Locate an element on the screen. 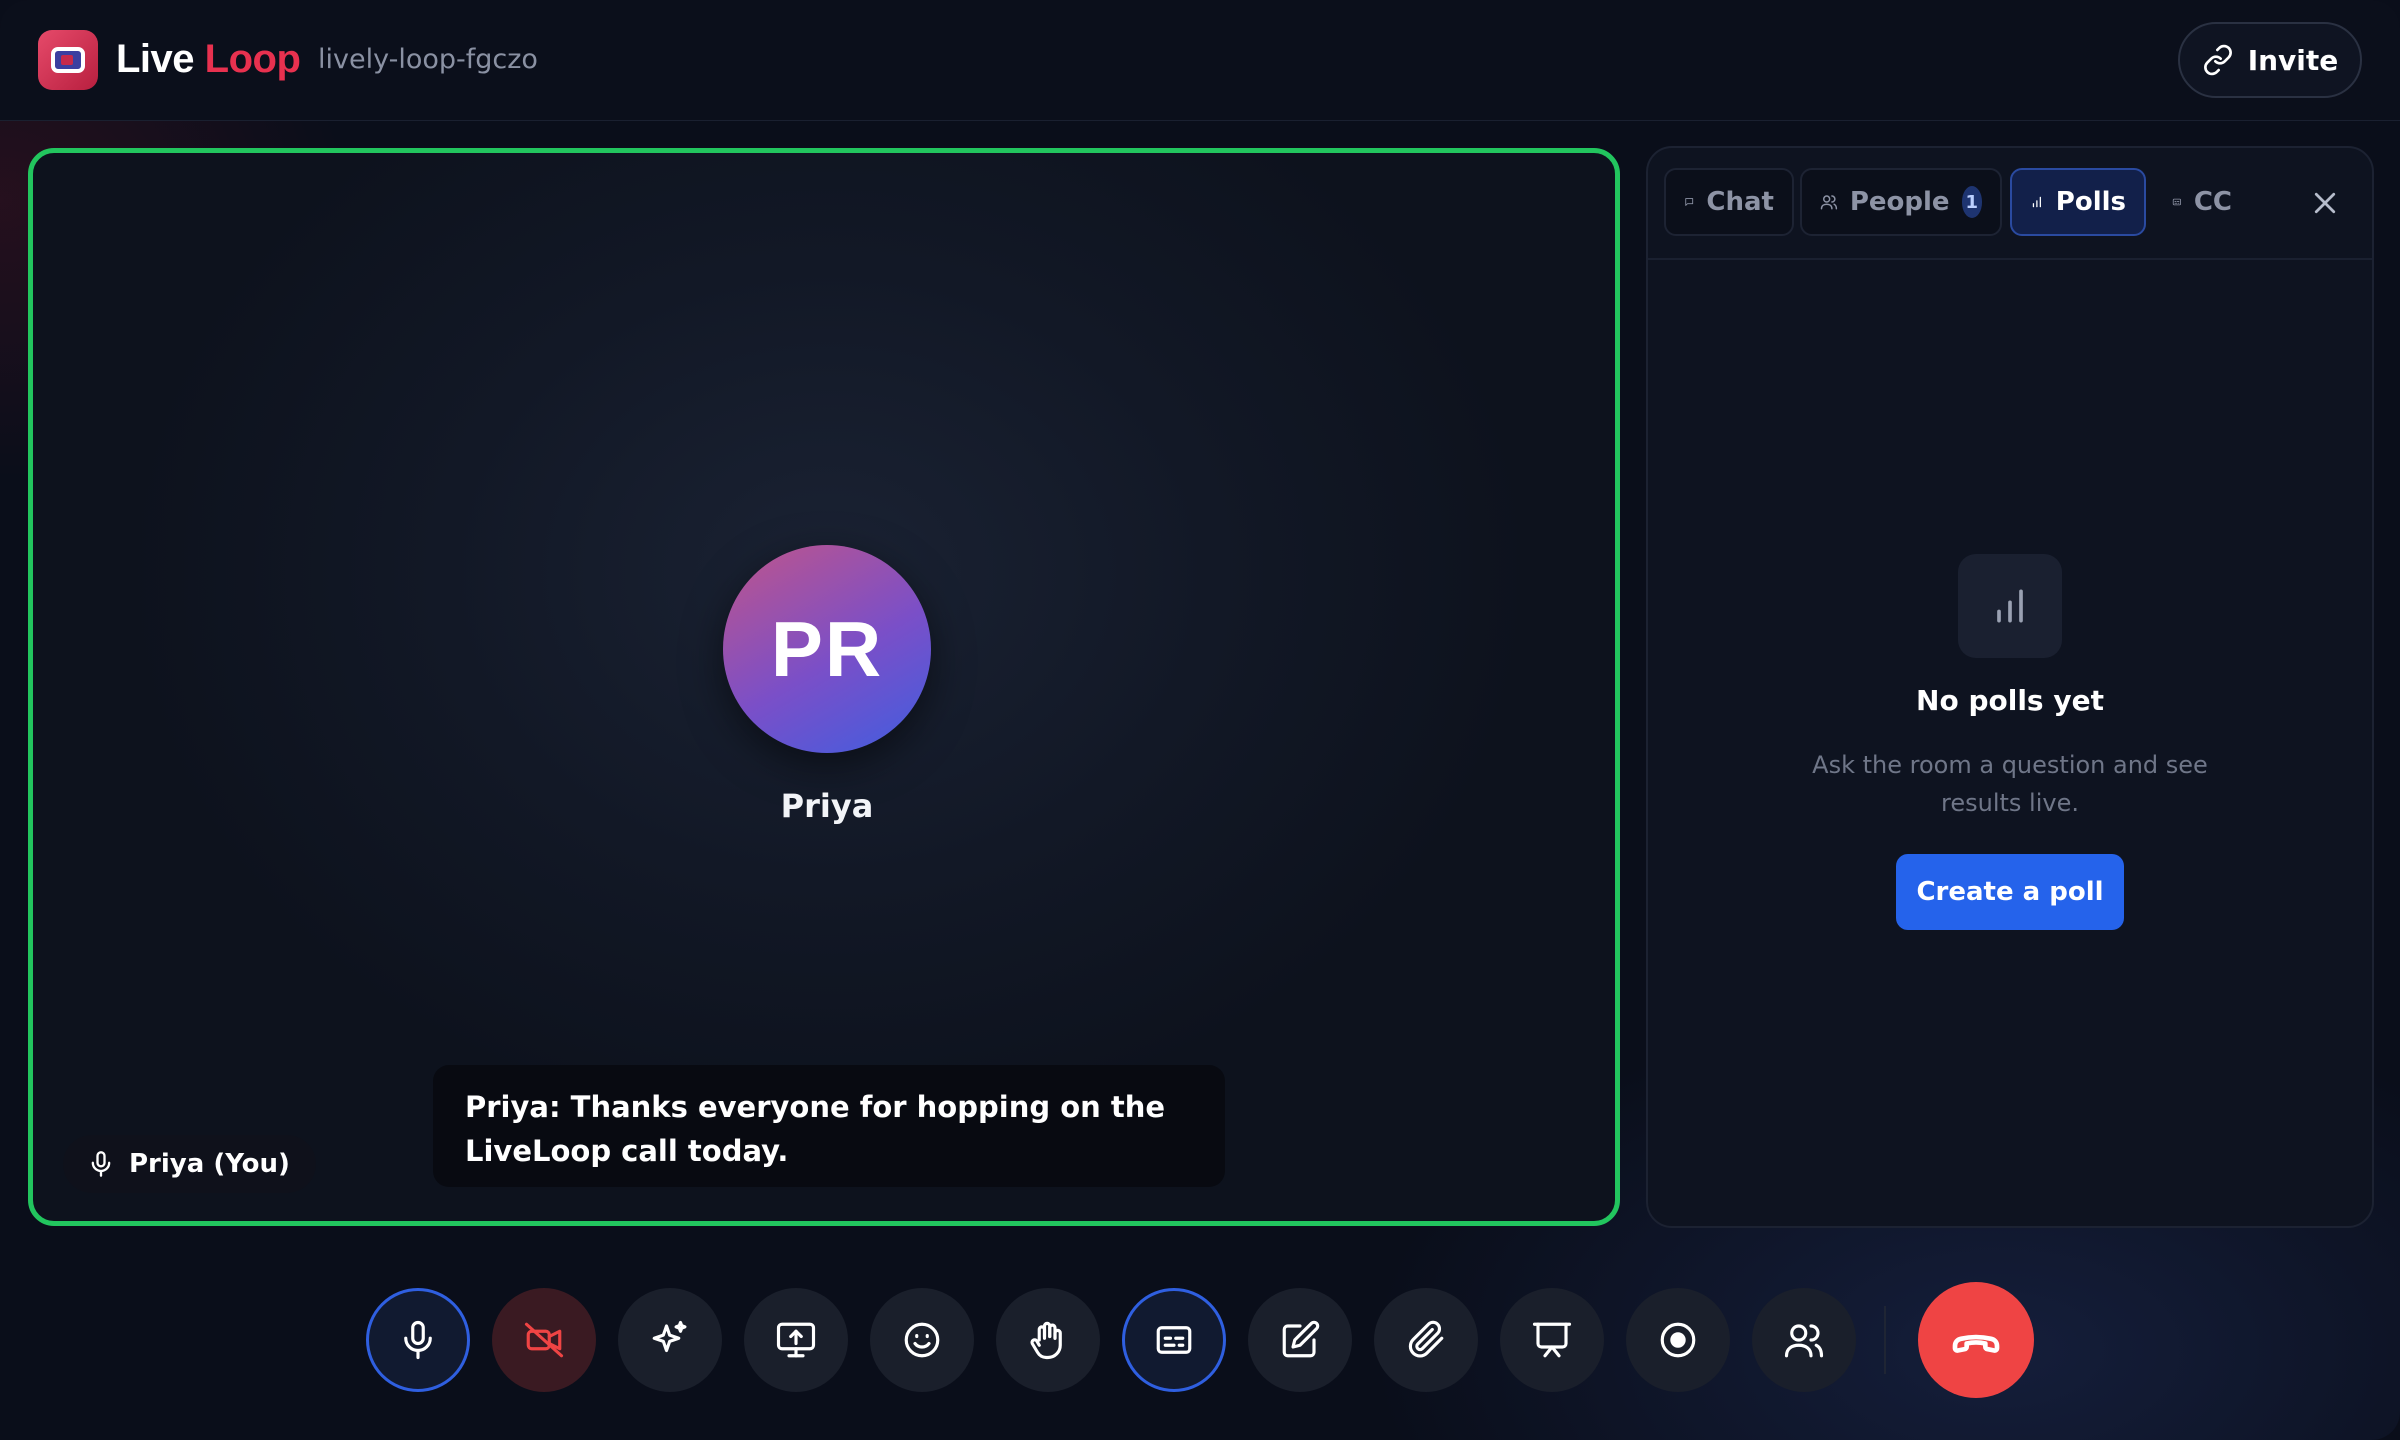 This screenshot has width=2400, height=1440. record-button is located at coordinates (1678, 1340).